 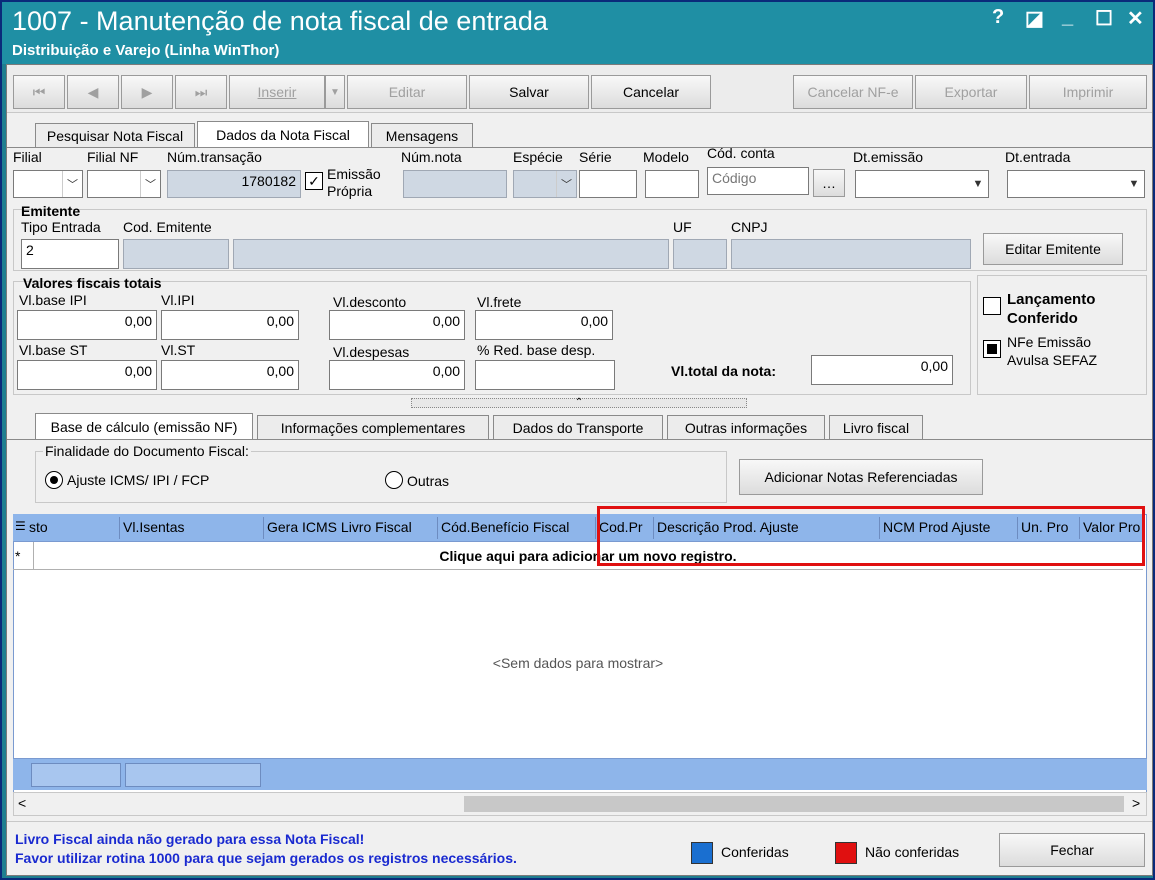 I want to click on tab-mensagens: Mensagens, so click(x=422, y=135).